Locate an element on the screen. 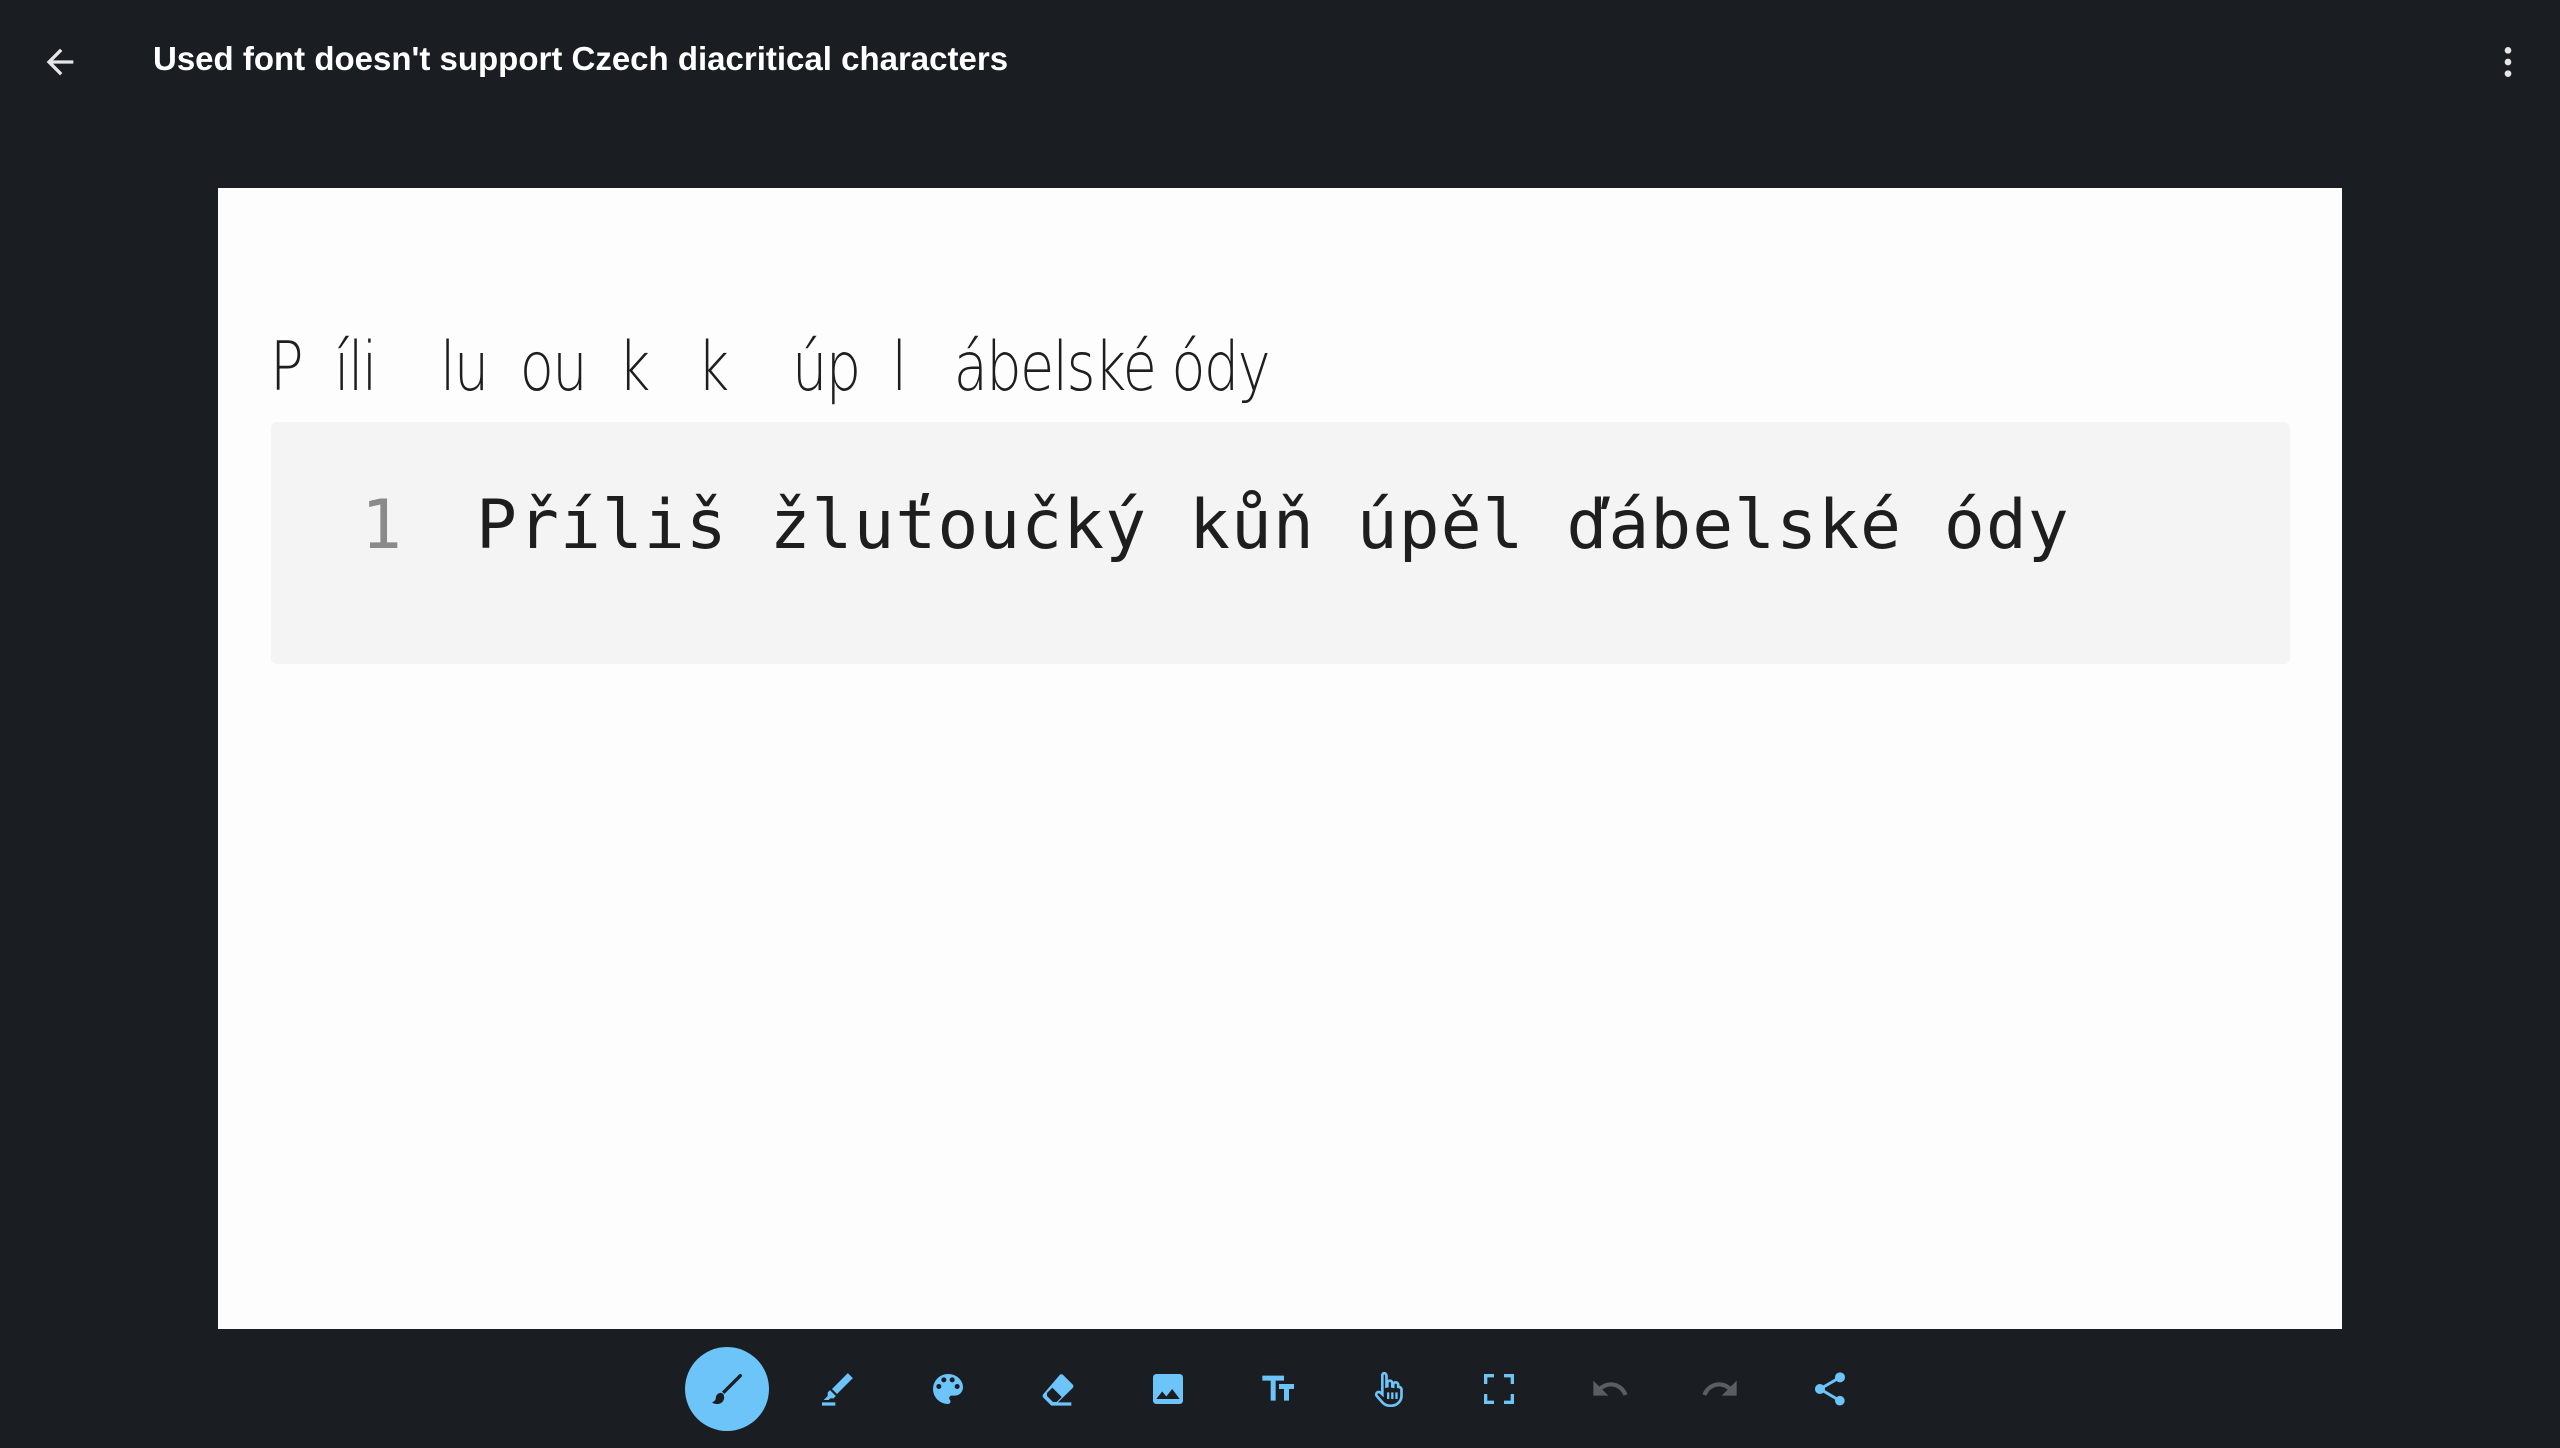 Image resolution: width=2560 pixels, height=1448 pixels. share-icon is located at coordinates (1829, 1389).